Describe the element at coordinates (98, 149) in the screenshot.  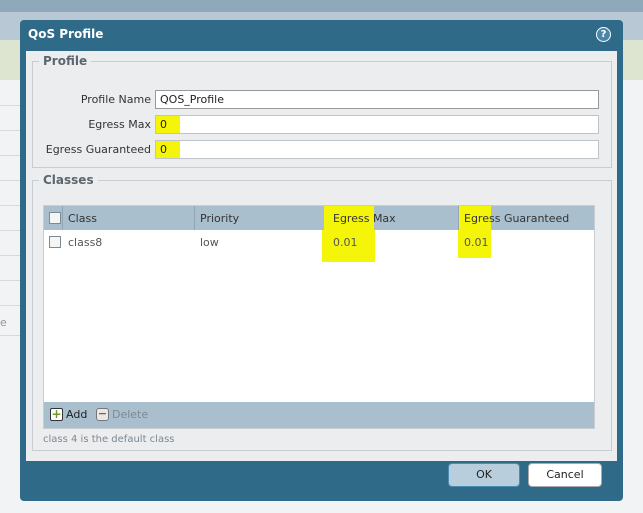
I see `egress-guaranteed-label: Egress Guaranteed` at that location.